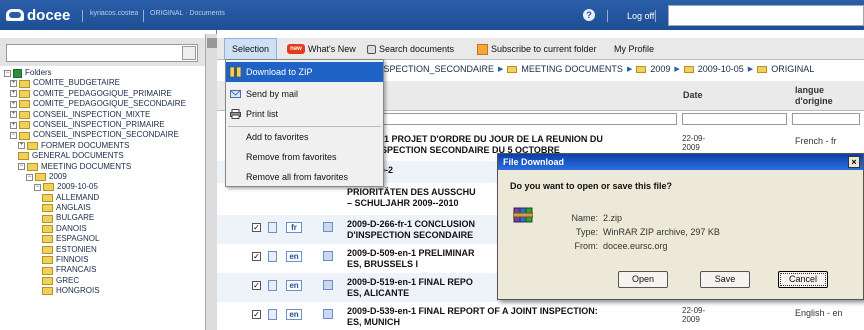 This screenshot has width=864, height=330. Describe the element at coordinates (304, 72) in the screenshot. I see `menu-item-download-zip: Download to ZIP` at that location.